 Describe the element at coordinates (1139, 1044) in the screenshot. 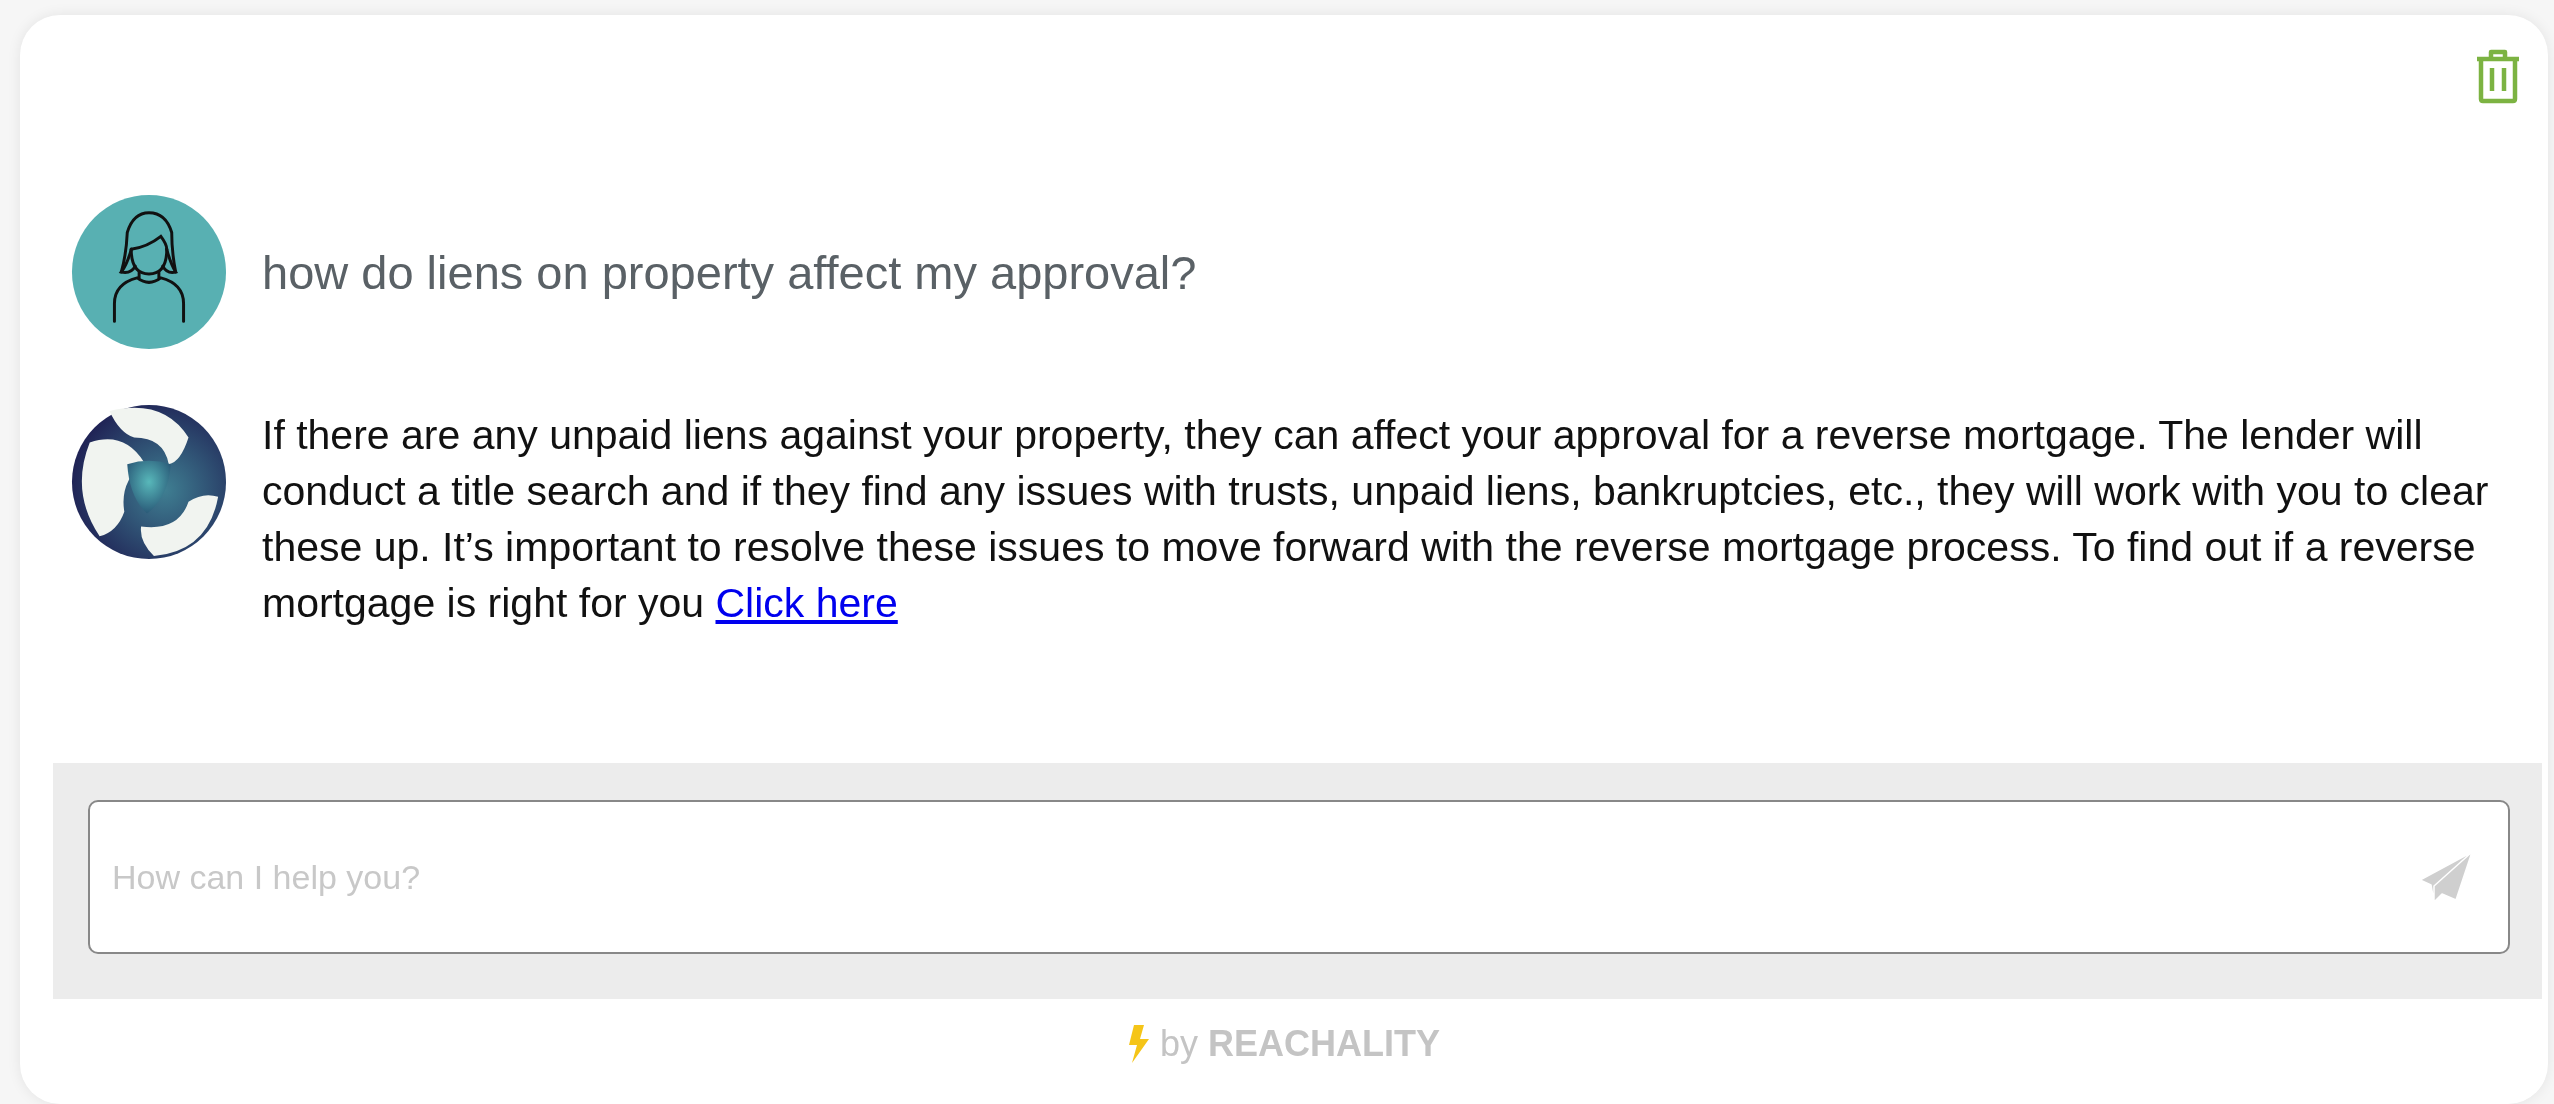

I see `lightning-icon` at that location.